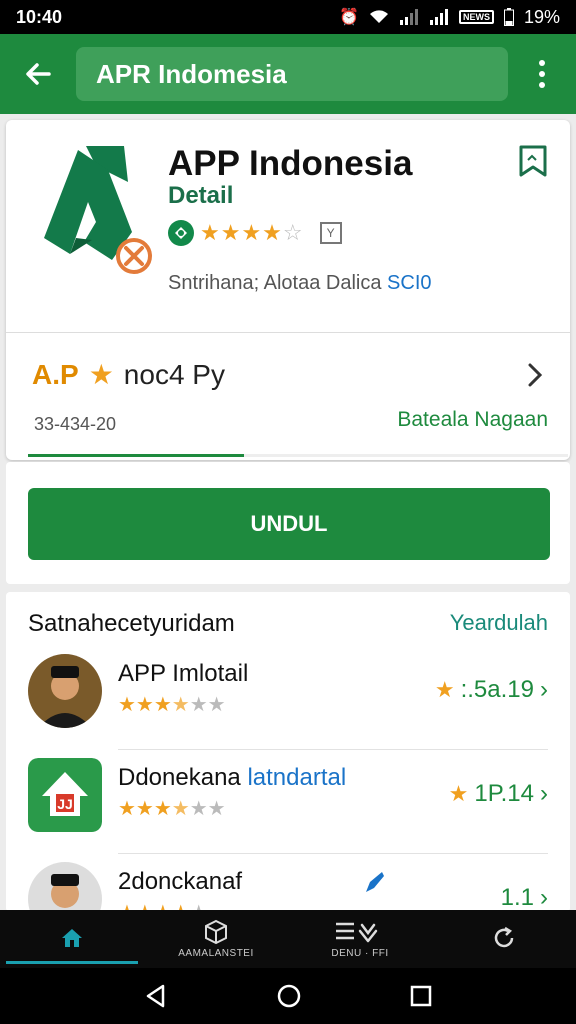 This screenshot has width=576, height=1024. What do you see at coordinates (98, 210) in the screenshot?
I see `app-logo` at bounding box center [98, 210].